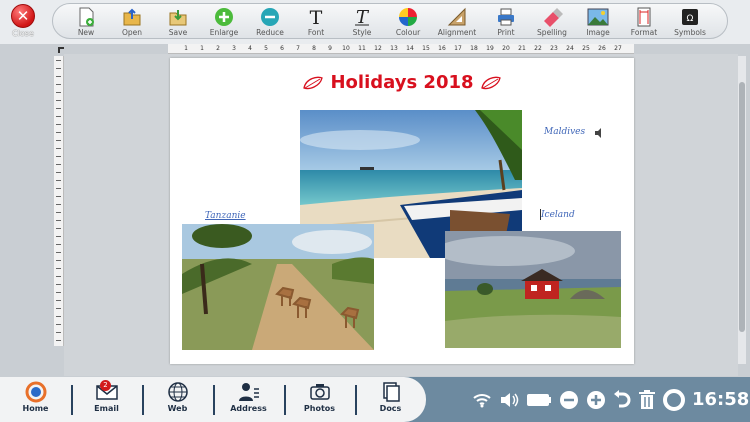 This screenshot has height=422, width=750. I want to click on ruler-tick: 27, so click(618, 48).